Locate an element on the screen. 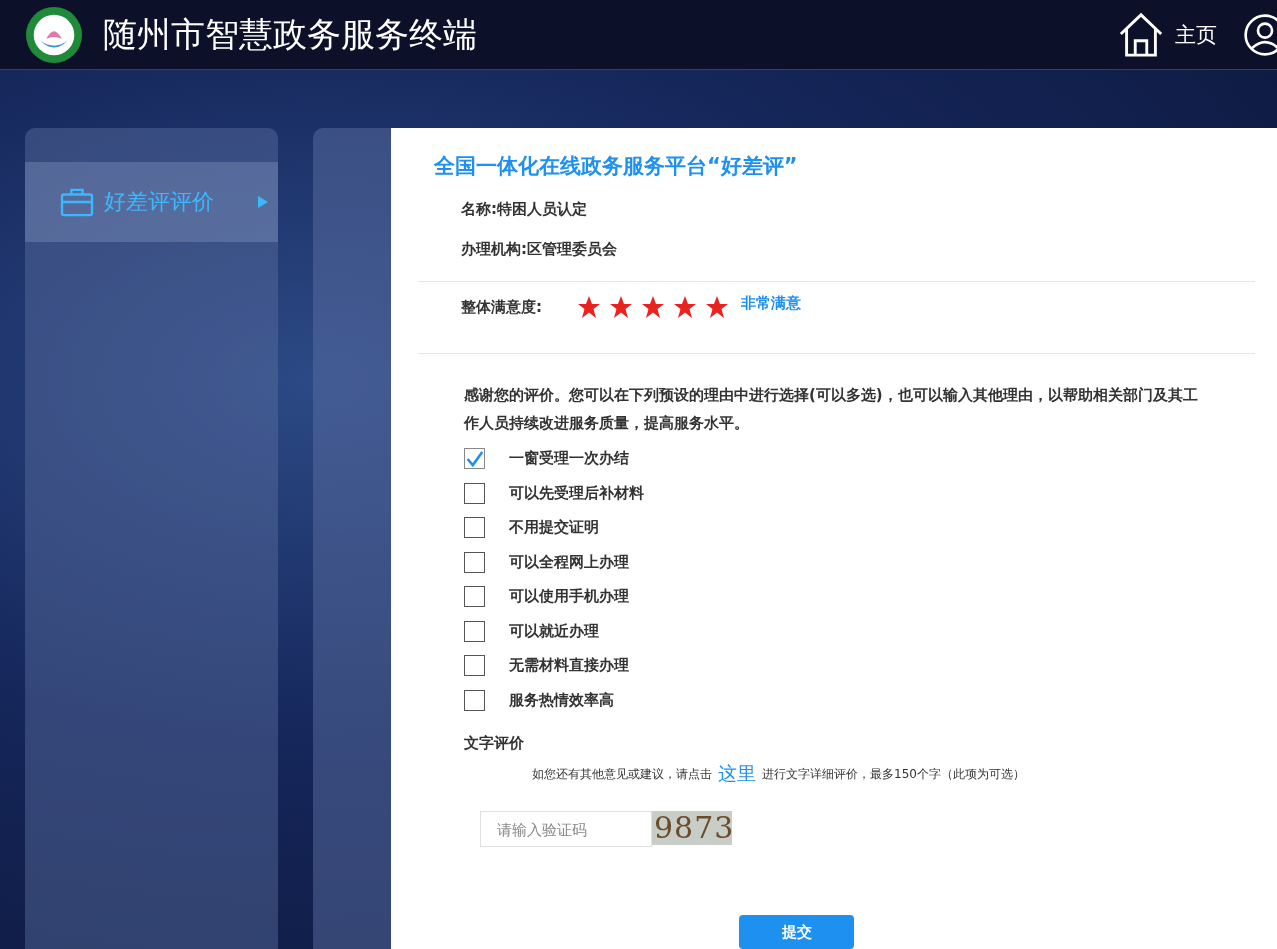  checkbox-label: 不用提交证明 is located at coordinates (554, 528).